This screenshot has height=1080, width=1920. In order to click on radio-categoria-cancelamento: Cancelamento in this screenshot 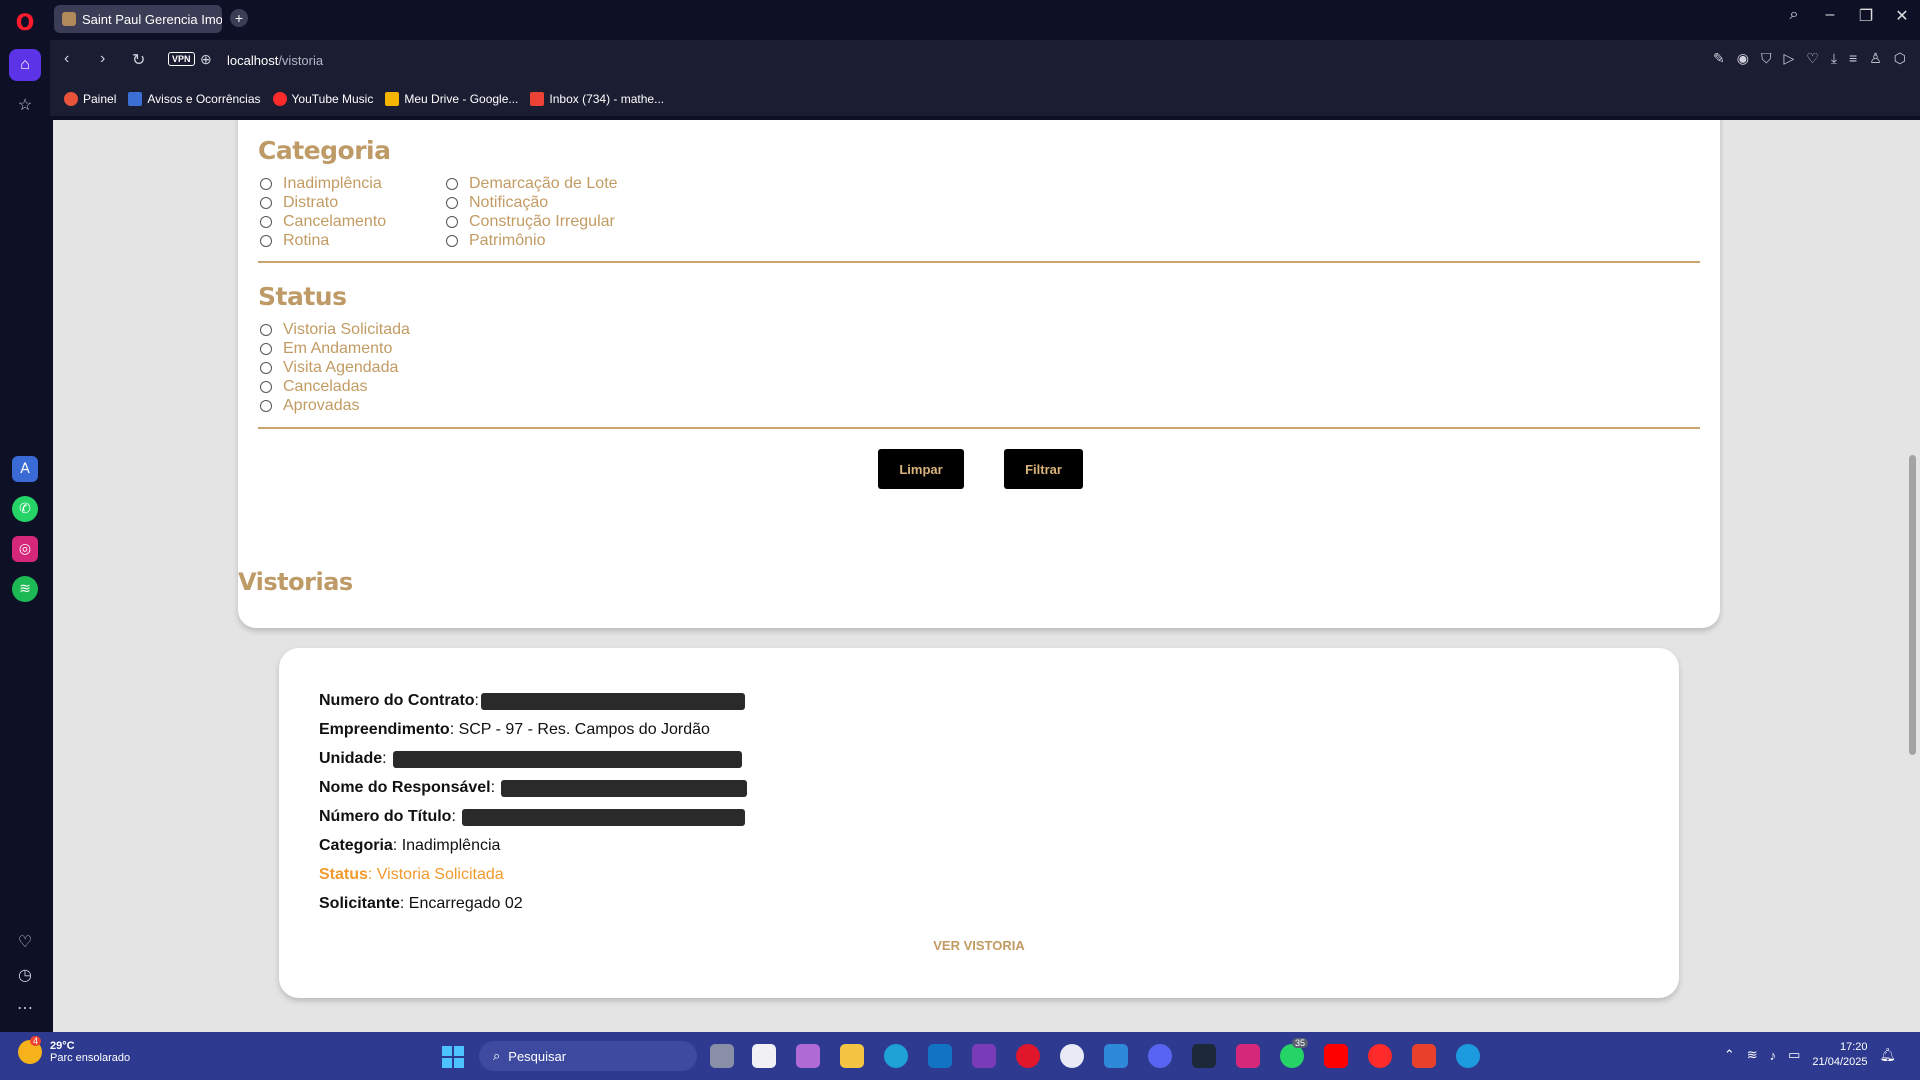, I will do `click(323, 222)`.